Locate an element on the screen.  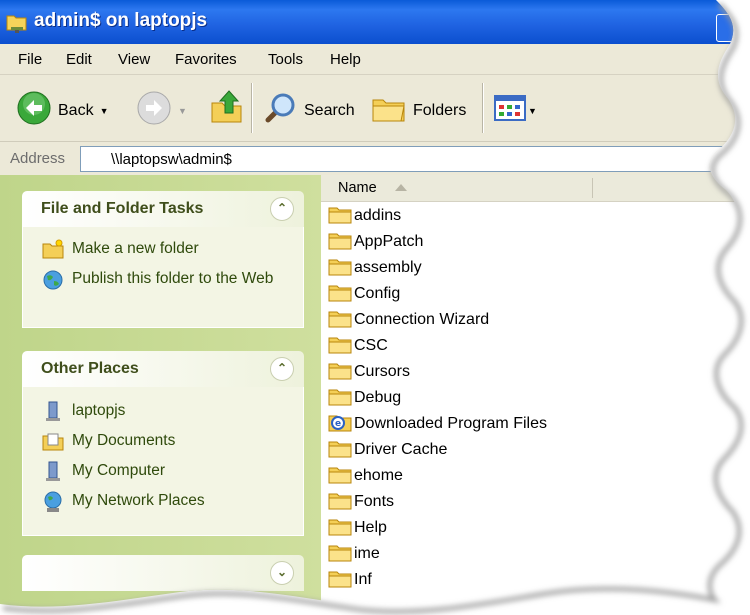
file-row: ime is located at coordinates (354, 554).